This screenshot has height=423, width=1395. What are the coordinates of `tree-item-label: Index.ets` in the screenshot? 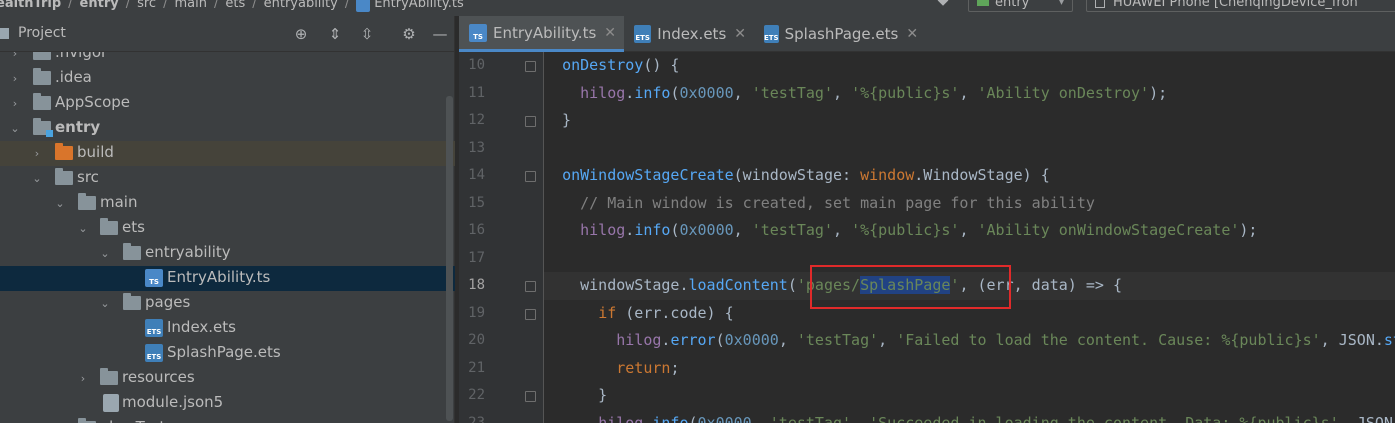 It's located at (201, 327).